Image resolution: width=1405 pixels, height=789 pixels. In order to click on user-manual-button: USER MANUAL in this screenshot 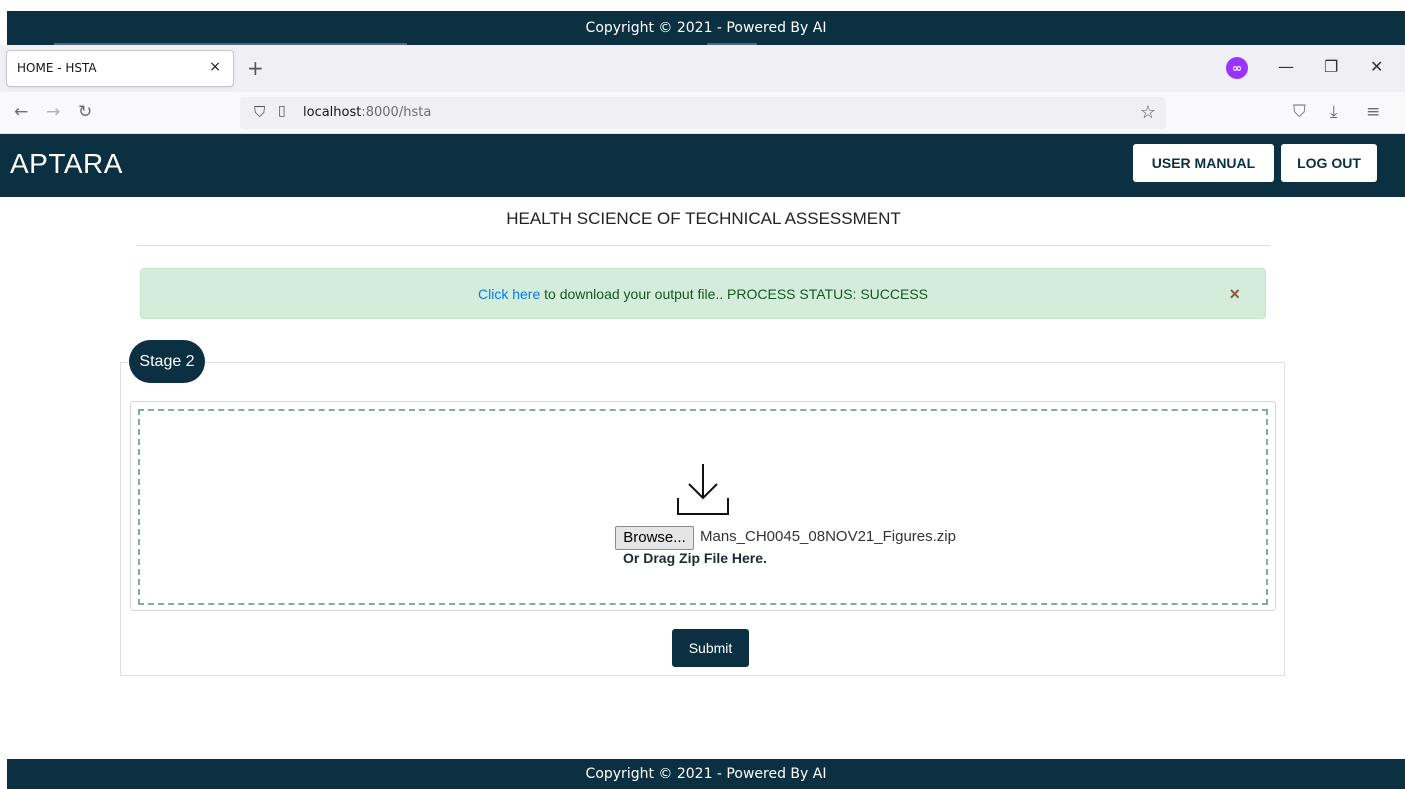, I will do `click(1203, 163)`.